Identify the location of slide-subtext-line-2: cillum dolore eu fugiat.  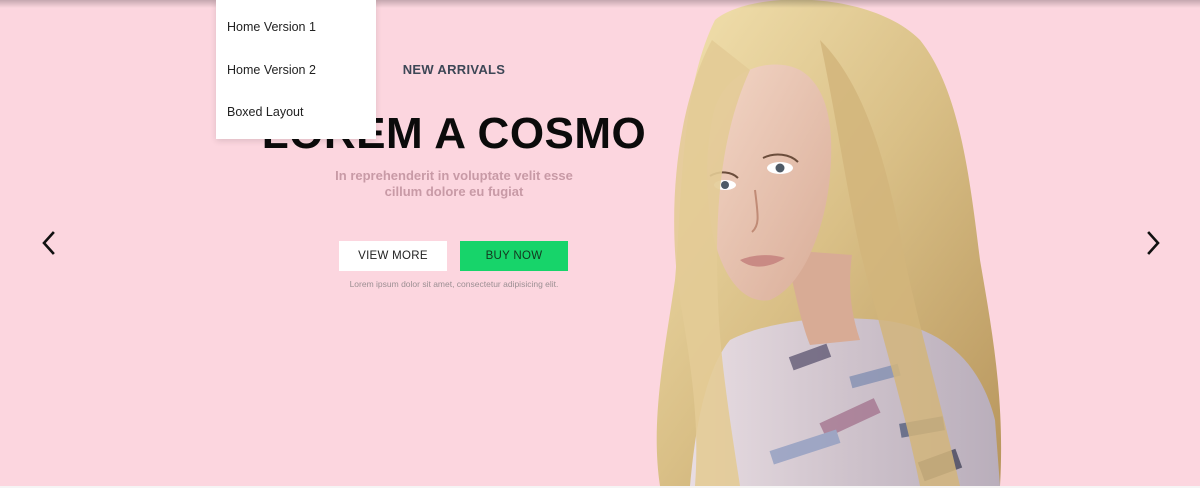
(454, 191).